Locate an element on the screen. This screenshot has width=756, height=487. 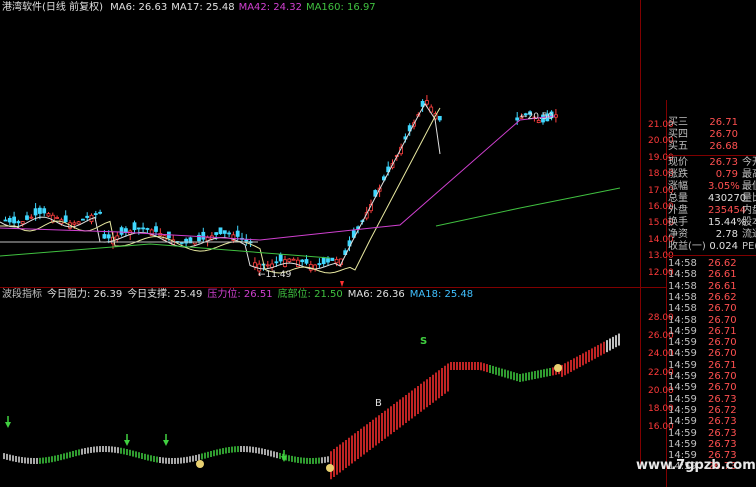
stat-value: 430270 is located at coordinates (727, 198).